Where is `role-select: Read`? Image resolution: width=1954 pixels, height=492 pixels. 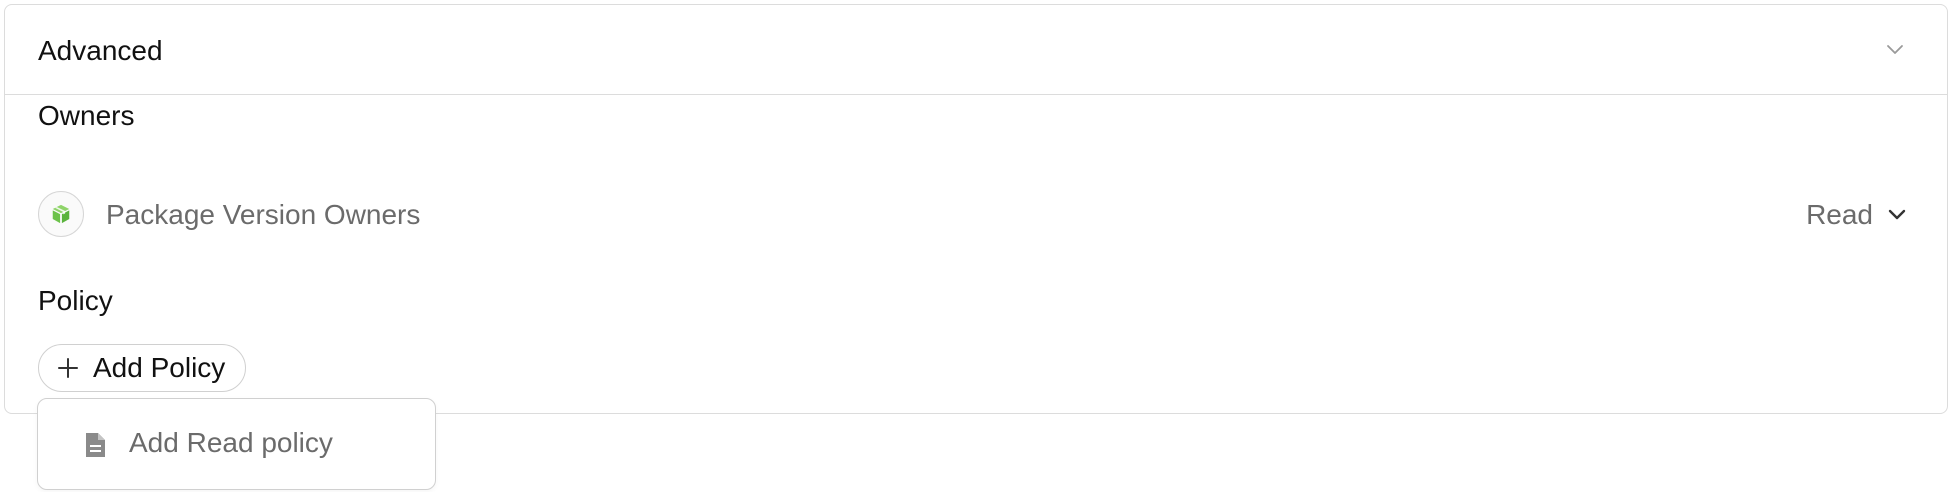
role-select: Read is located at coordinates (1847, 214).